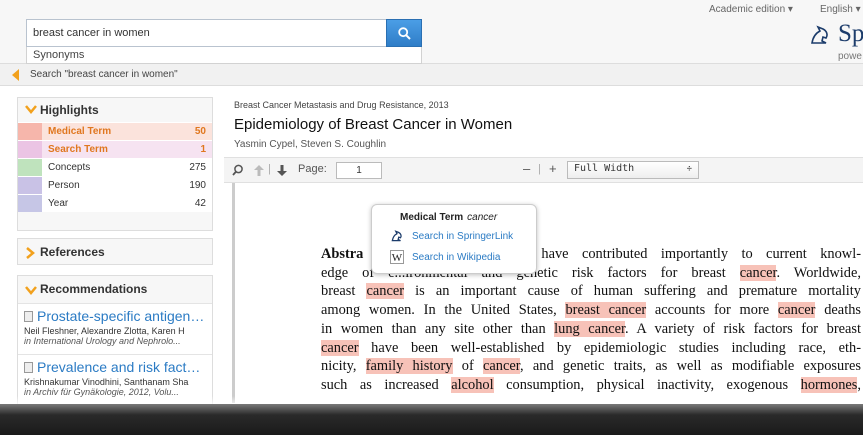  I want to click on breadcrumb-link: Search "breast cancer in women", so click(104, 74).